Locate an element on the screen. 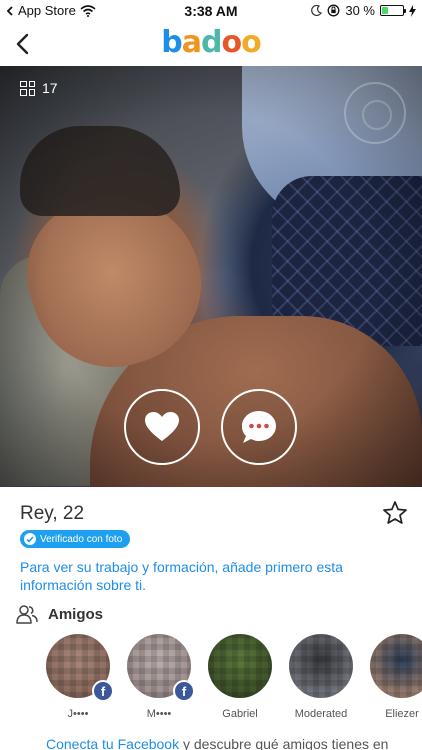 This screenshot has width=422, height=750. friends-title: Amigos is located at coordinates (76, 614).